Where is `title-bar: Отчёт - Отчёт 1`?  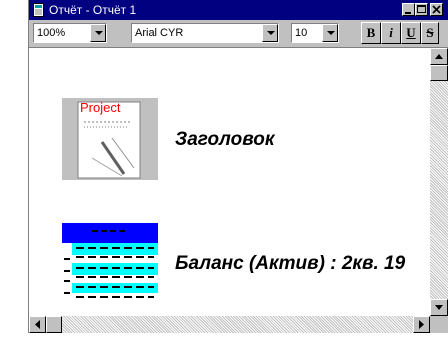
title-bar: Отчёт - Отчёт 1 is located at coordinates (238, 10).